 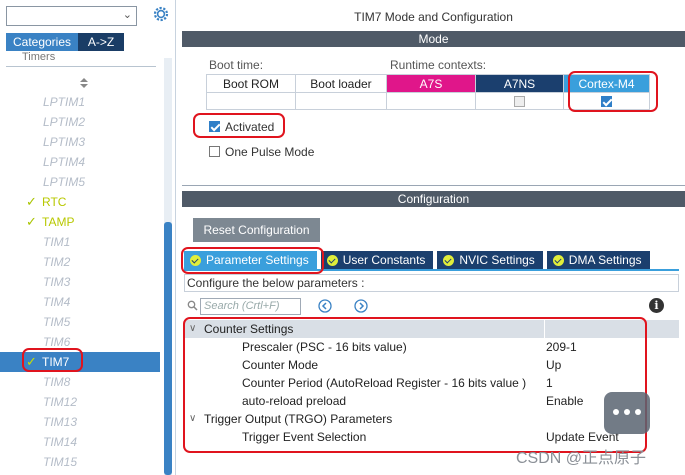 I want to click on list-item-lptim3: LPTIM3, so click(x=80, y=142).